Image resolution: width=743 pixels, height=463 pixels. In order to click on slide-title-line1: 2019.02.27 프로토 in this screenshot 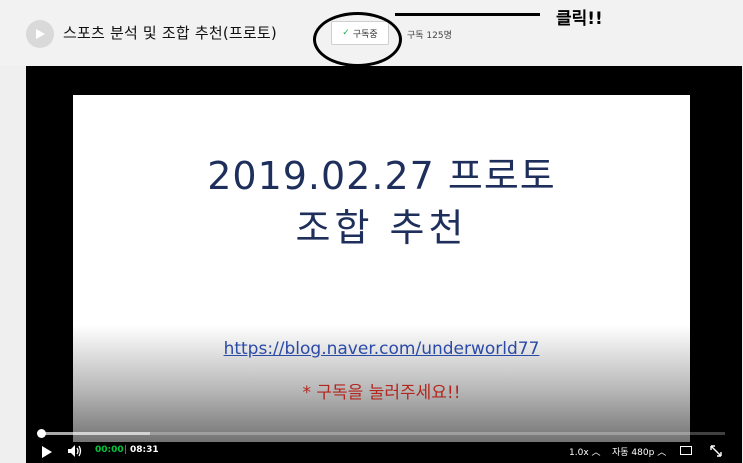, I will do `click(381, 176)`.